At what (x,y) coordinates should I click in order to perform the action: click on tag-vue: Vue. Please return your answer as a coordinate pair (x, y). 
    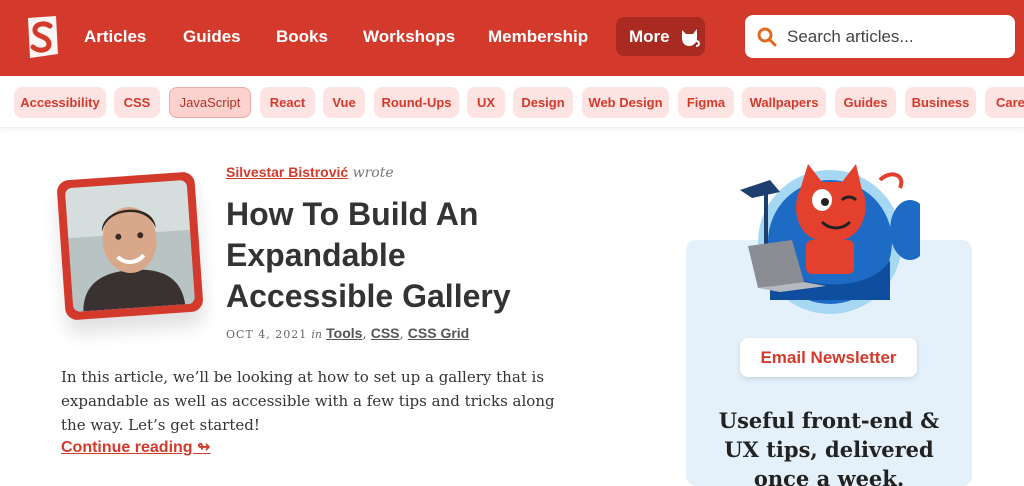
    Looking at the image, I should click on (344, 102).